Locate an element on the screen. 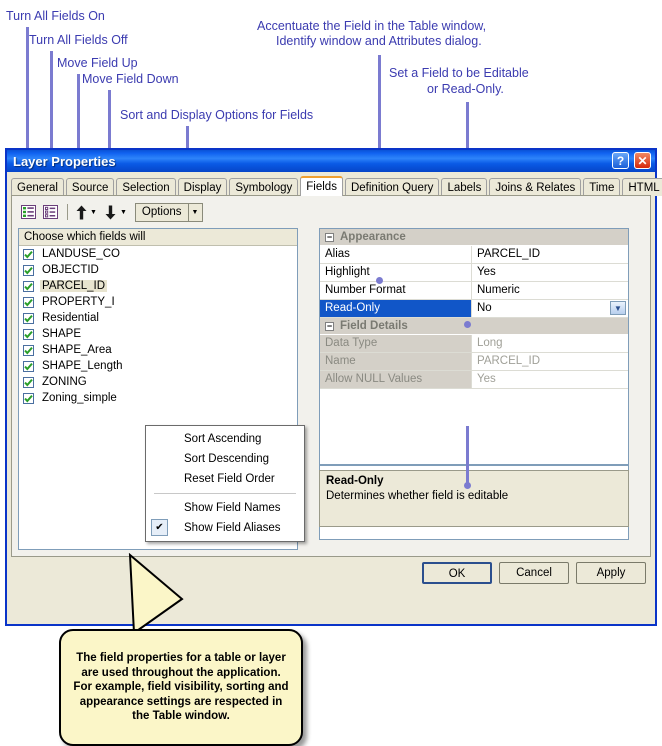 The width and height of the screenshot is (662, 746). property-row: Data Type Long is located at coordinates (474, 344).